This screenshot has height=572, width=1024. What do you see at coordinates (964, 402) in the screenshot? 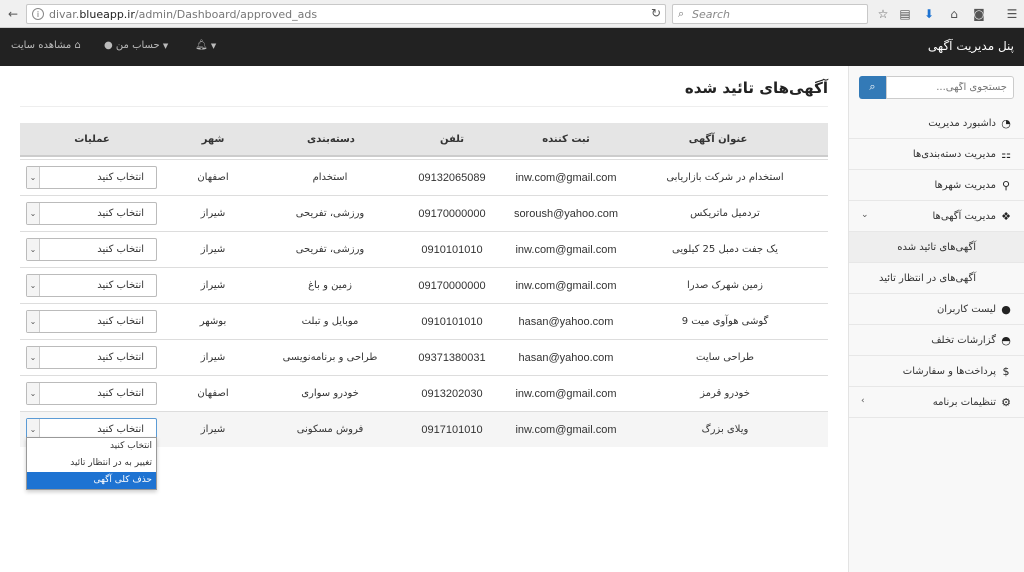
I see `sidebar-item-label: تنظیمات برنامه` at bounding box center [964, 402].